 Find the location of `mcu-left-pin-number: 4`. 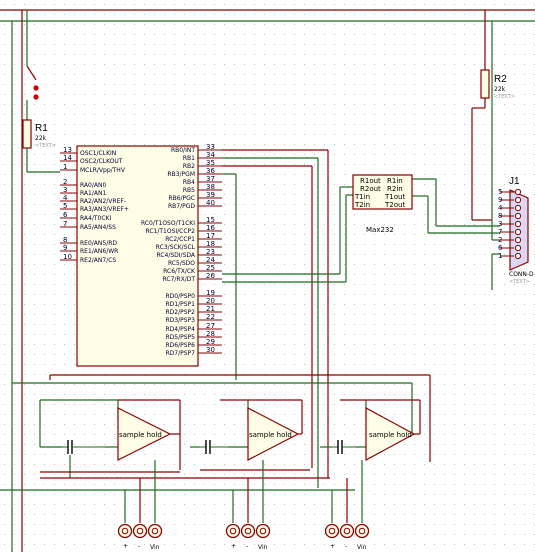

mcu-left-pin-number: 4 is located at coordinates (65, 198).